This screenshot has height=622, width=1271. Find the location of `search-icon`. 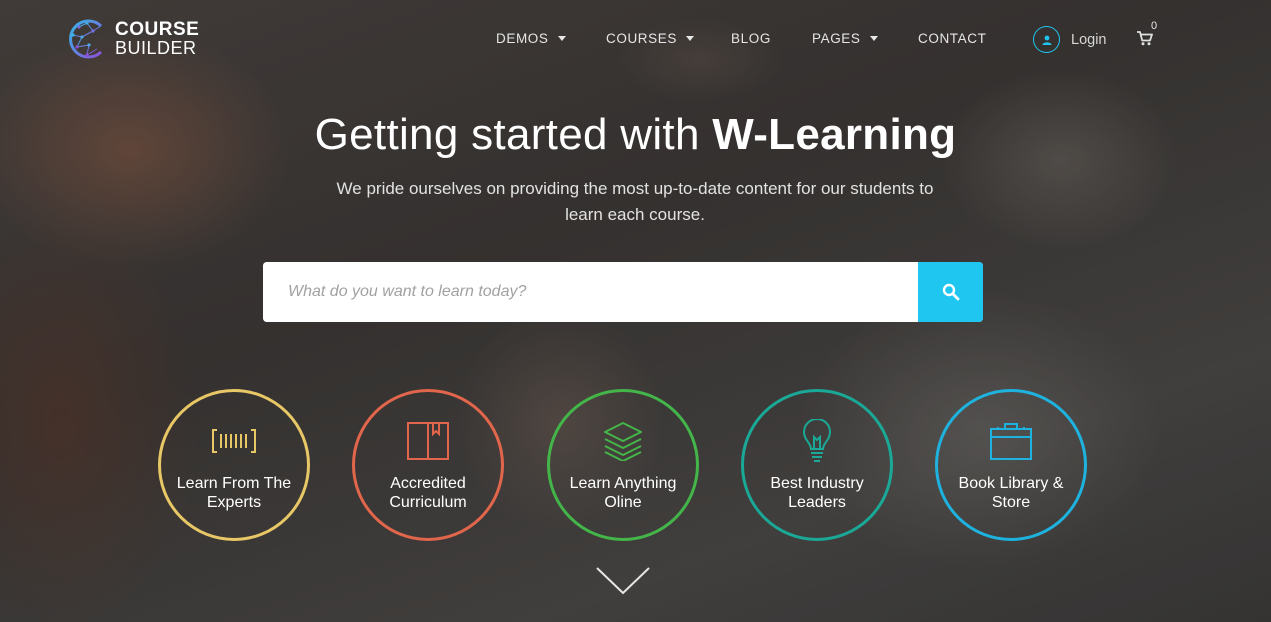

search-icon is located at coordinates (950, 292).